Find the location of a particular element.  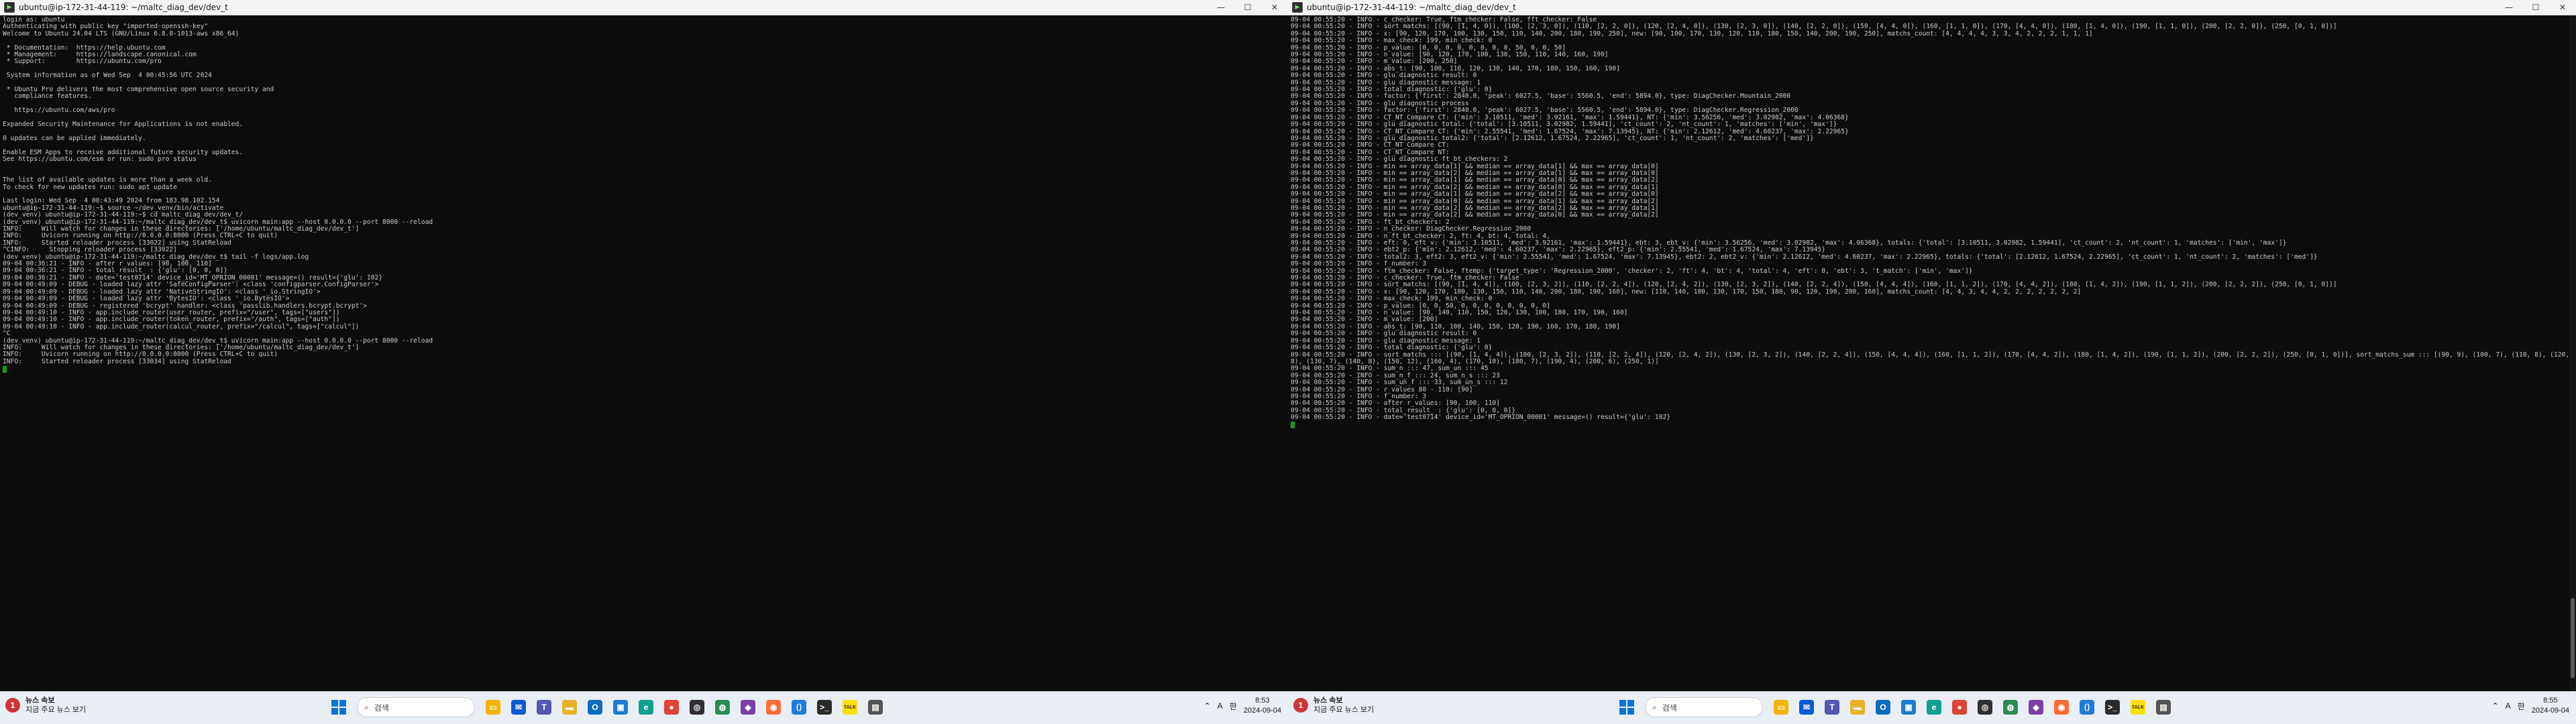

edge-icon-glyph: e is located at coordinates (1934, 707).